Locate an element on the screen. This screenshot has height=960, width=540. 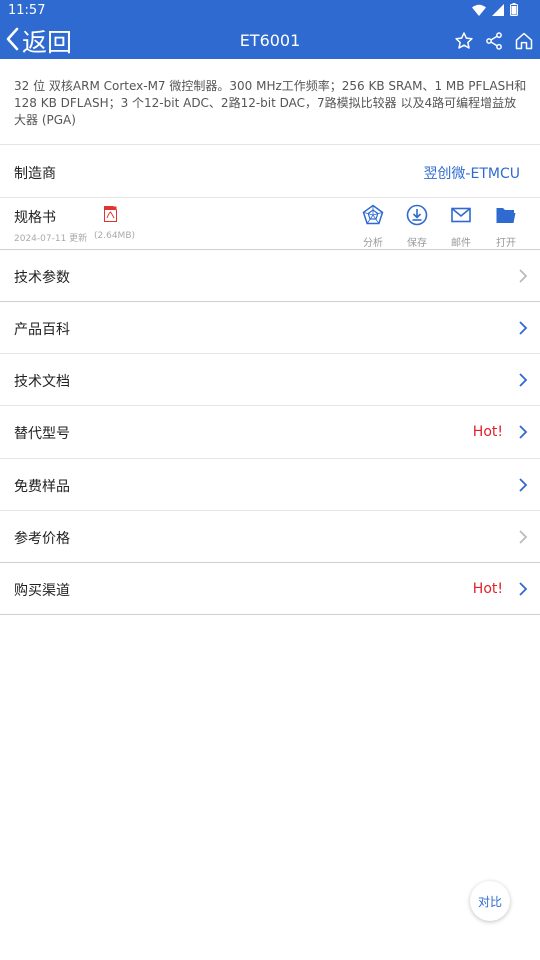
manufacturer-row: 制造商 翌创微-ETMCU is located at coordinates (270, 171).